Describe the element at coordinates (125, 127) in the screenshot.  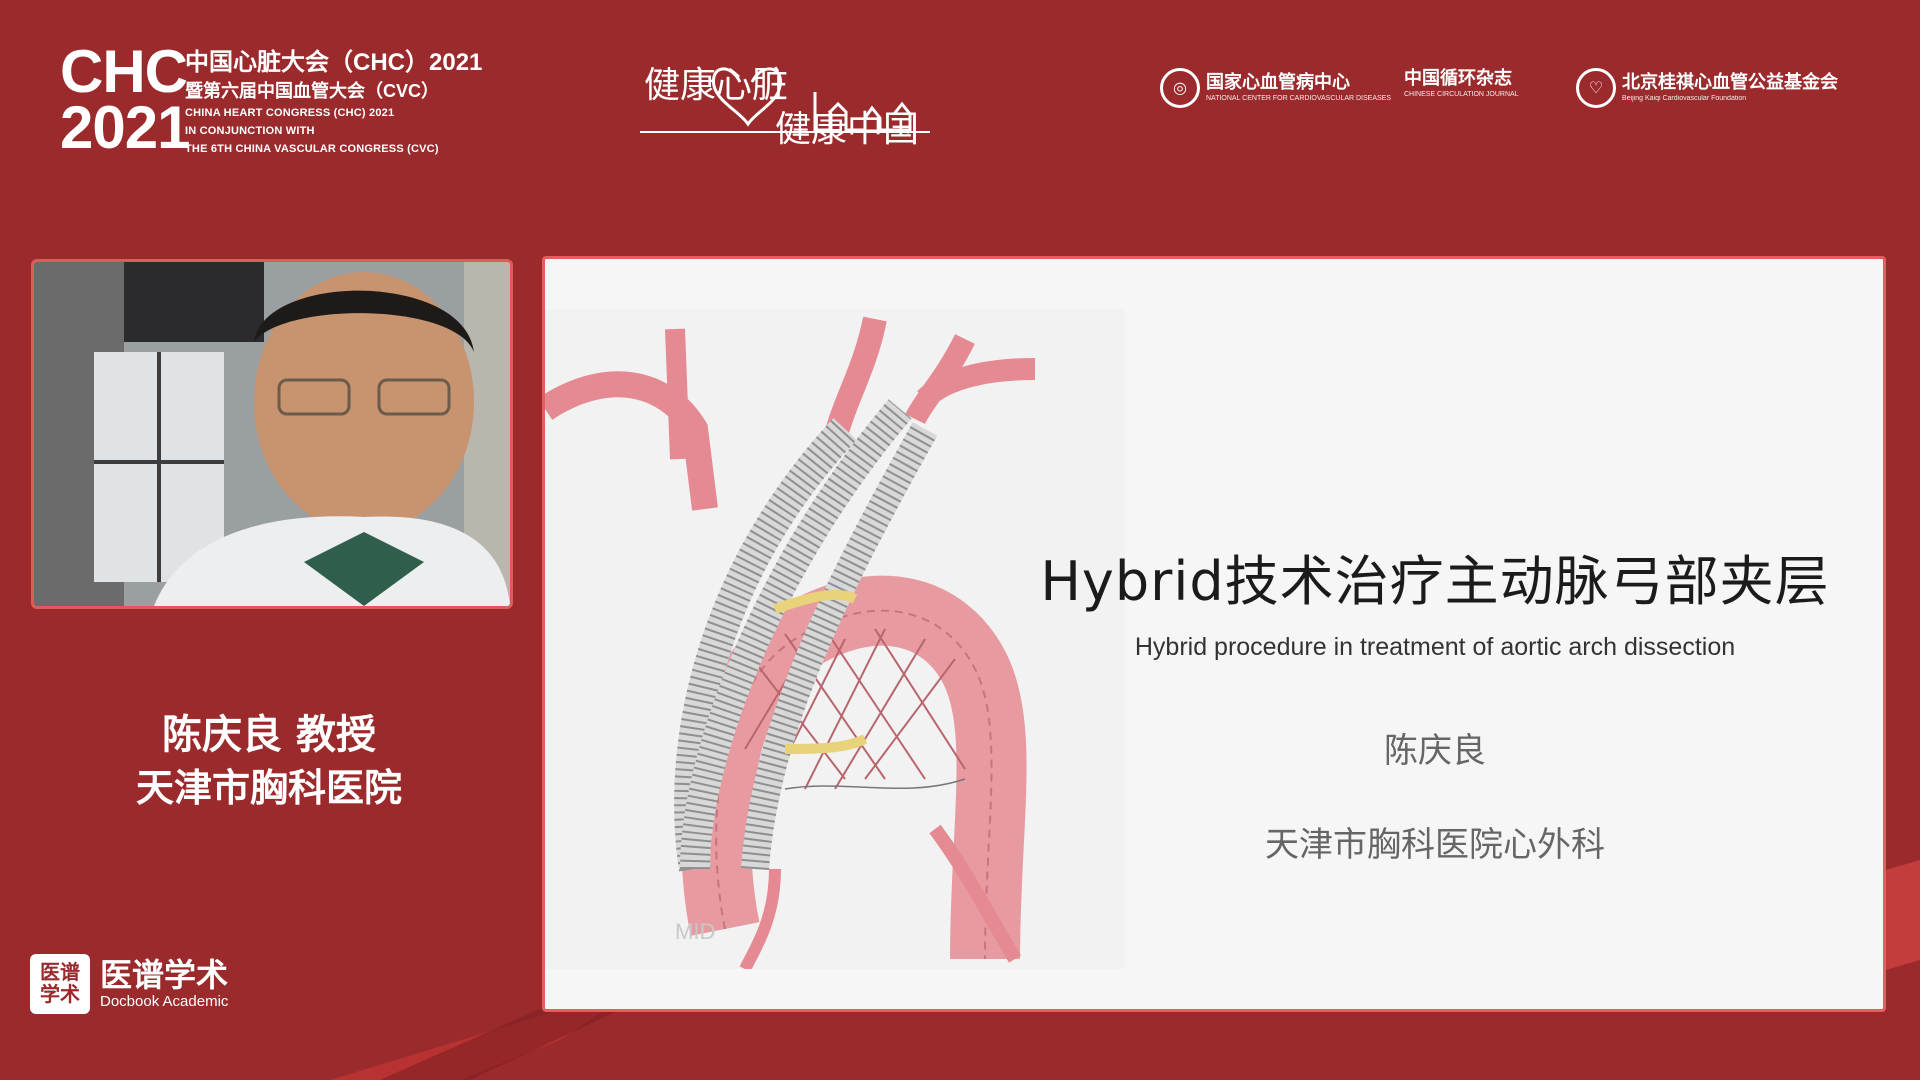
I see `chc-logo-line2: 2021` at that location.